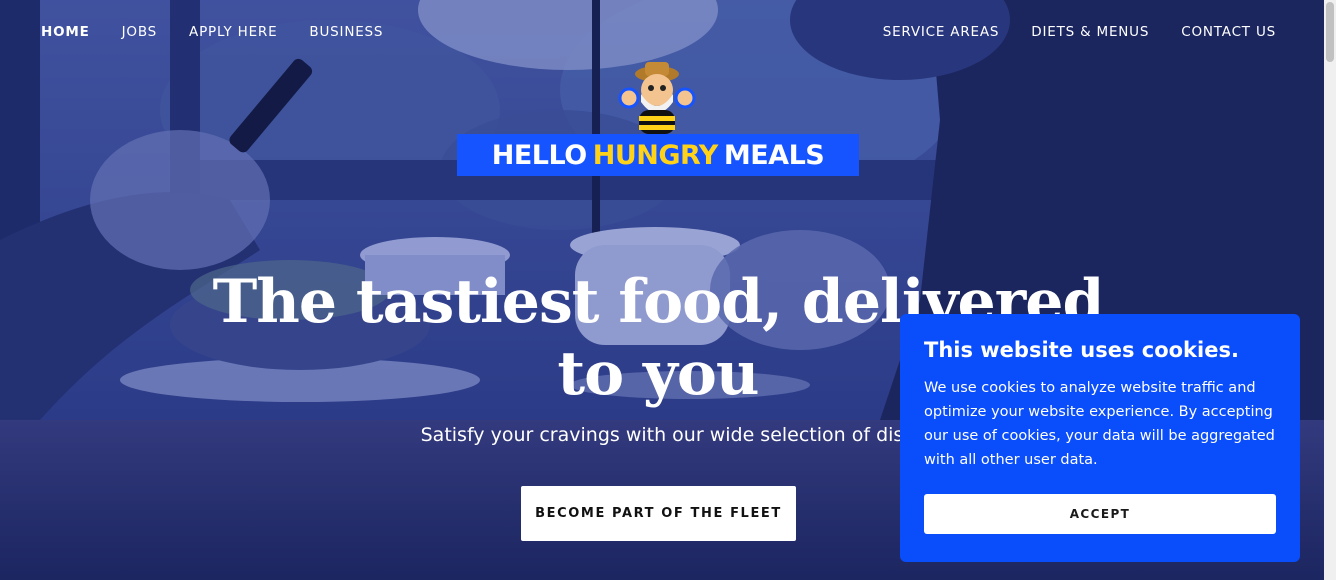 This screenshot has width=1336, height=580. Describe the element at coordinates (65, 32) in the screenshot. I see `nav-home: HOME` at that location.